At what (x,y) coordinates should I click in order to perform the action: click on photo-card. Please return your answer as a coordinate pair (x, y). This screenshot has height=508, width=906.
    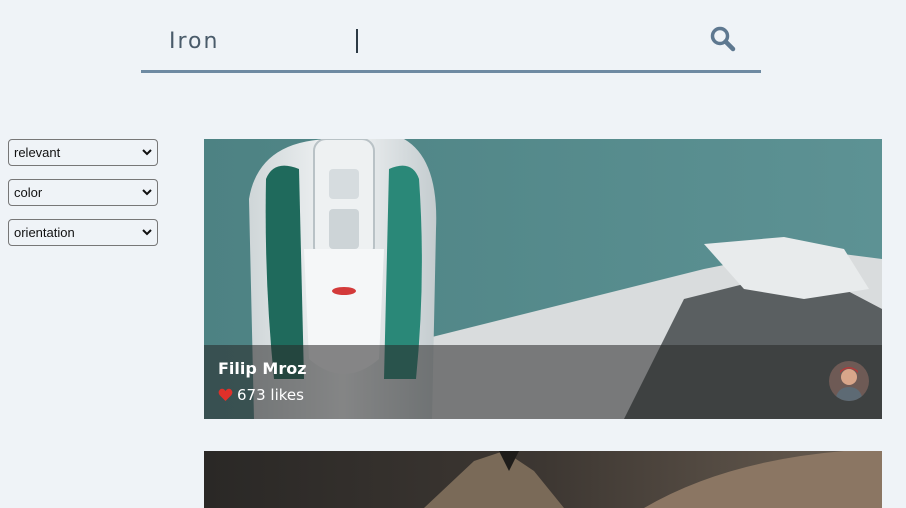
    Looking at the image, I should click on (543, 479).